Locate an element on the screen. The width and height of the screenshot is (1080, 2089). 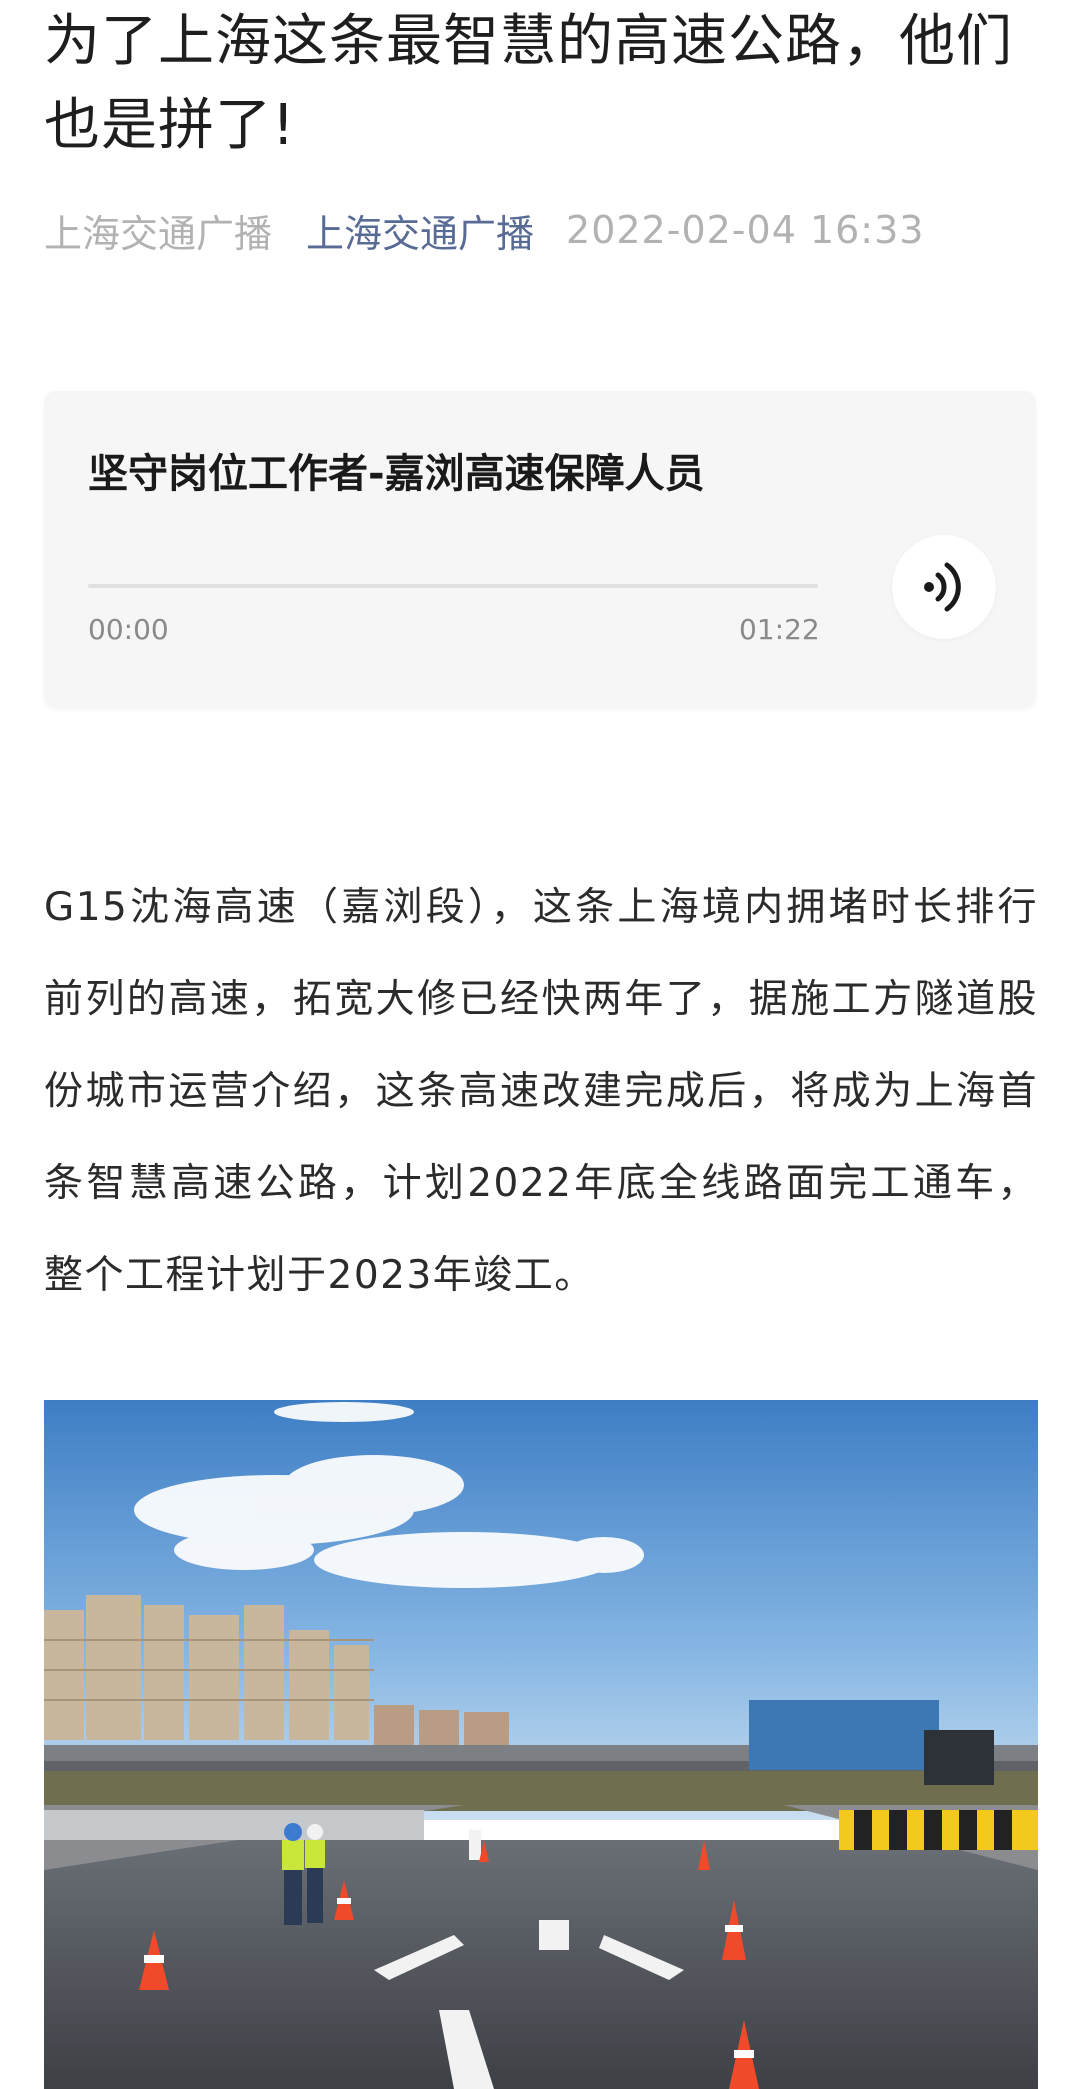
audio-progress-bar is located at coordinates (453, 586).